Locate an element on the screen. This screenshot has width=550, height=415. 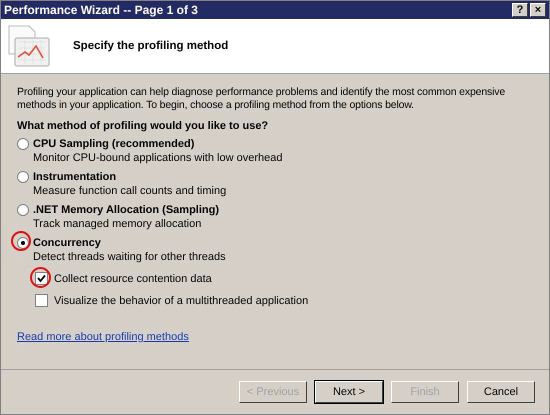
page-heading: Specify the profiling method is located at coordinates (150, 46).